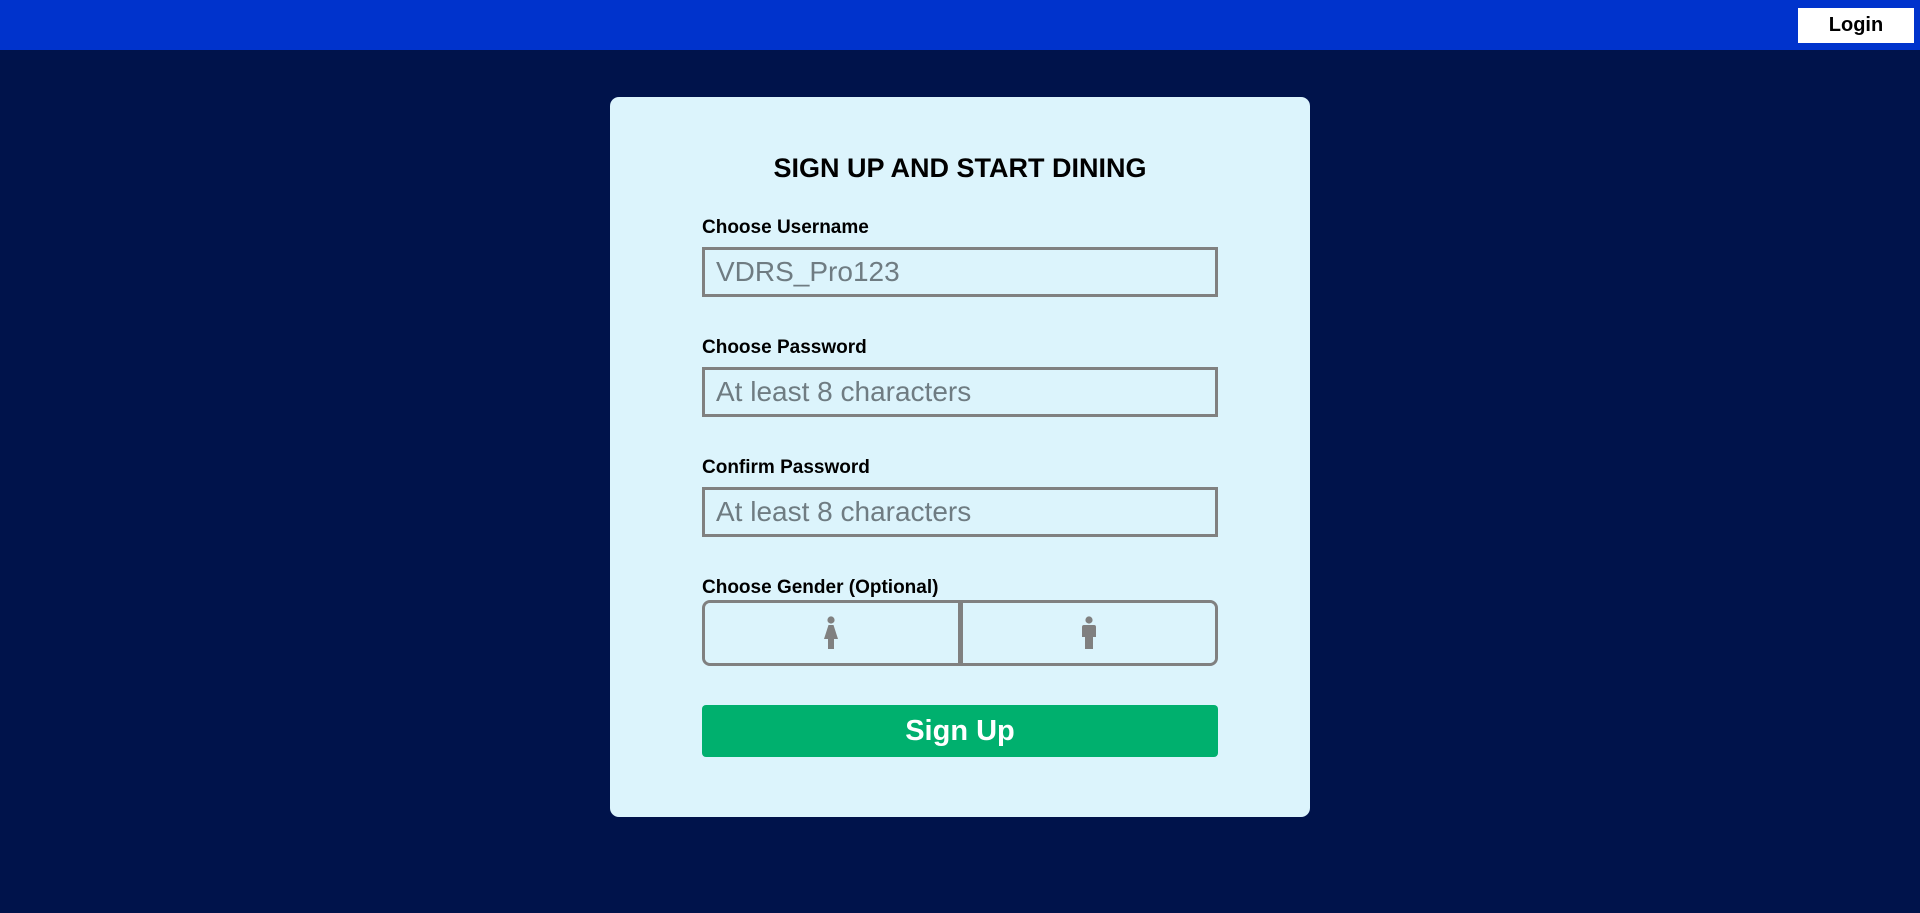 This screenshot has width=1920, height=913. I want to click on gender-option-male, so click(1086, 633).